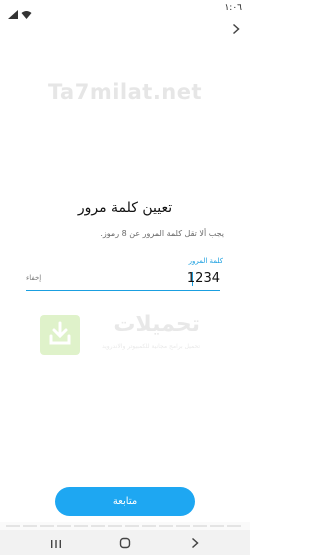 Image resolution: width=320 pixels, height=555 pixels. Describe the element at coordinates (203, 278) in the screenshot. I see `password-value: 1234` at that location.